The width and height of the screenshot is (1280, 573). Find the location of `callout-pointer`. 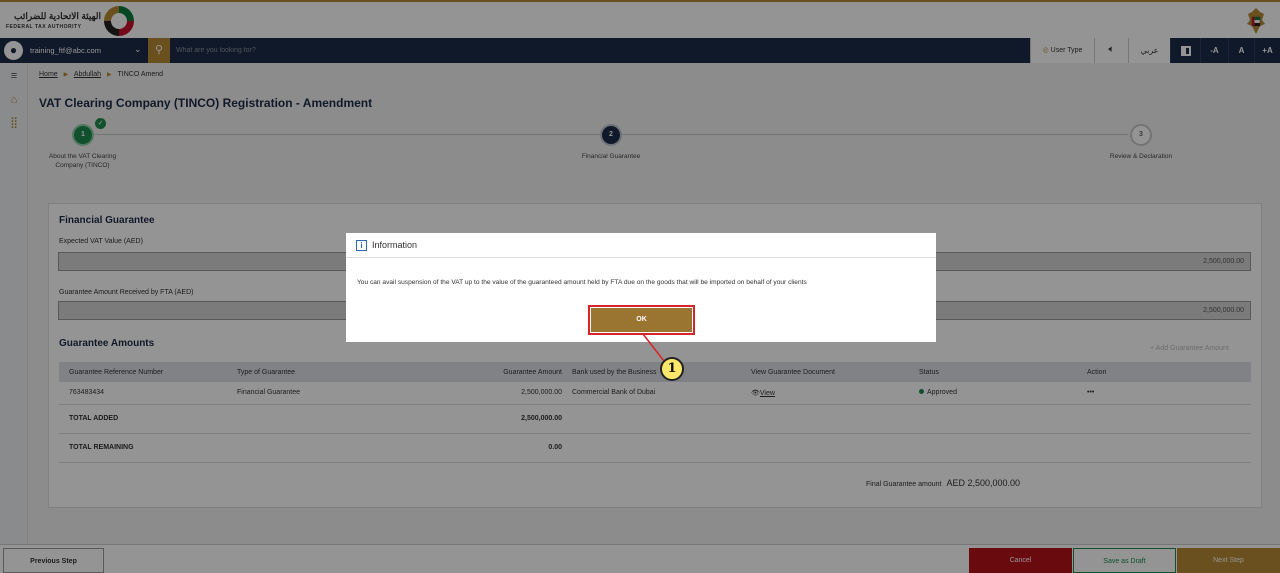

callout-pointer is located at coordinates (653, 347).